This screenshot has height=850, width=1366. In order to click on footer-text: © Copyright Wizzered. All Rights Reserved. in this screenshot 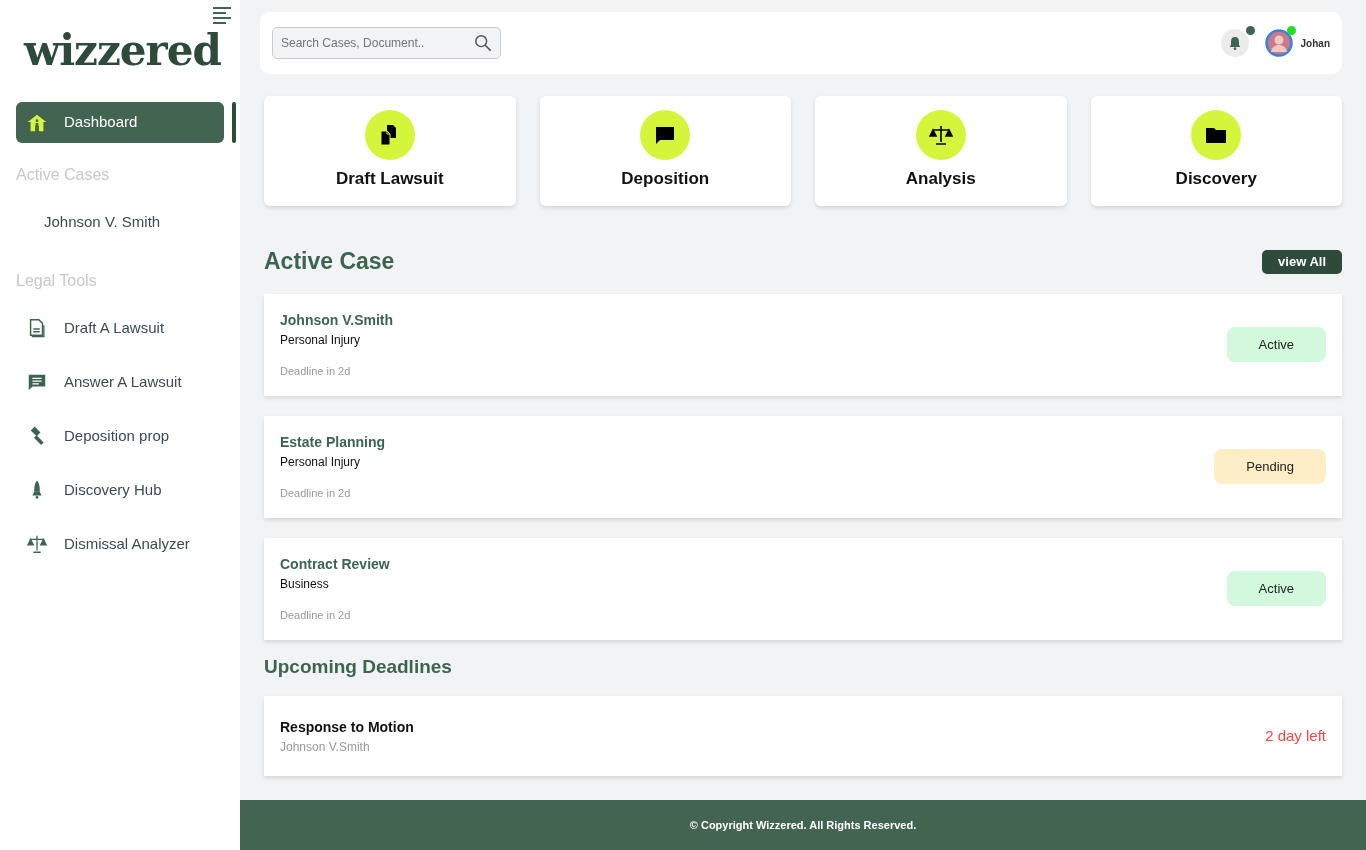, I will do `click(803, 825)`.